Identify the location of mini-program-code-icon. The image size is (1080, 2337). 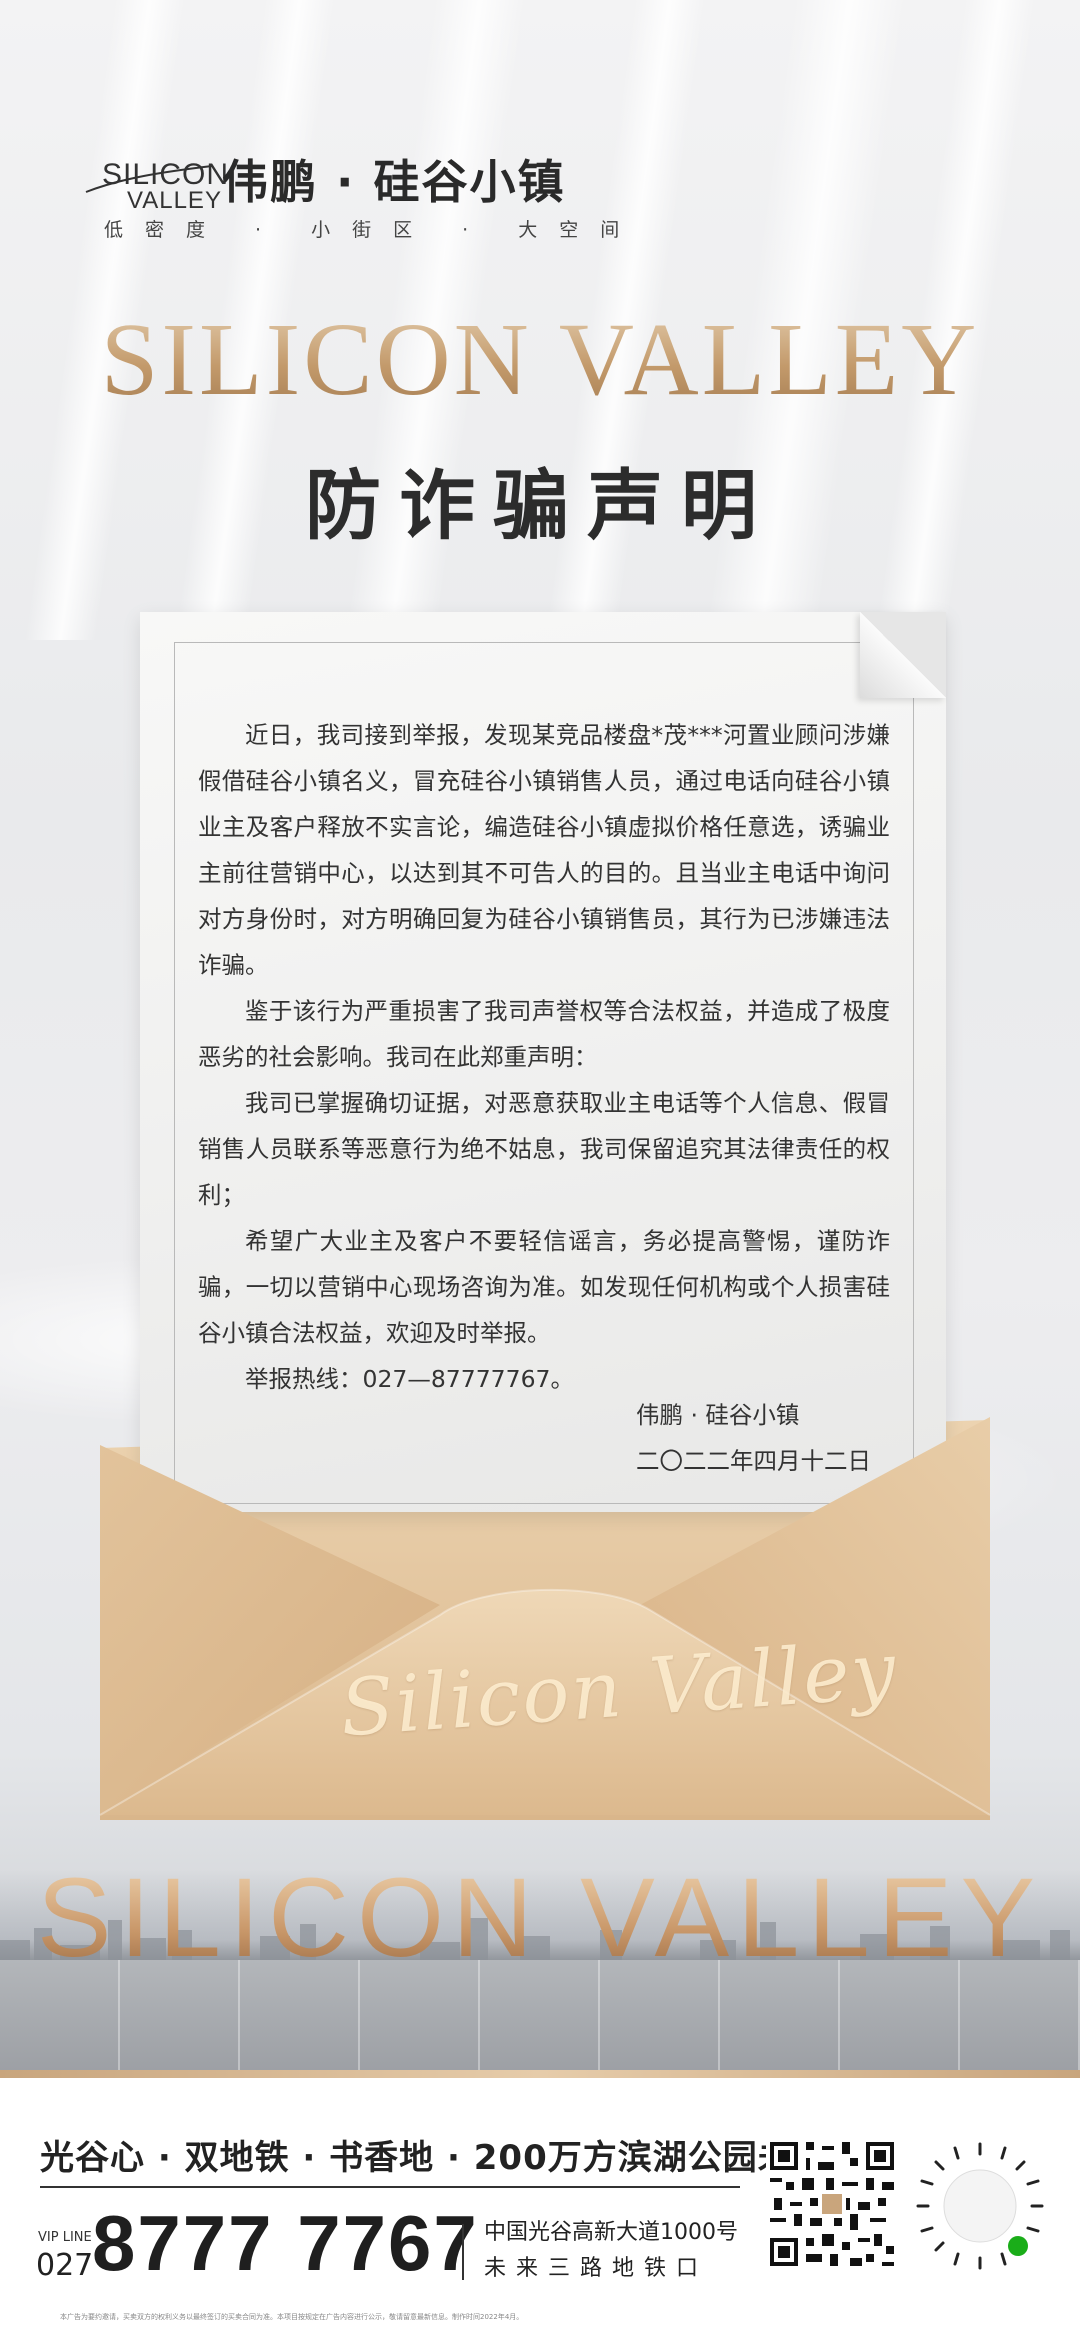
(980, 2206).